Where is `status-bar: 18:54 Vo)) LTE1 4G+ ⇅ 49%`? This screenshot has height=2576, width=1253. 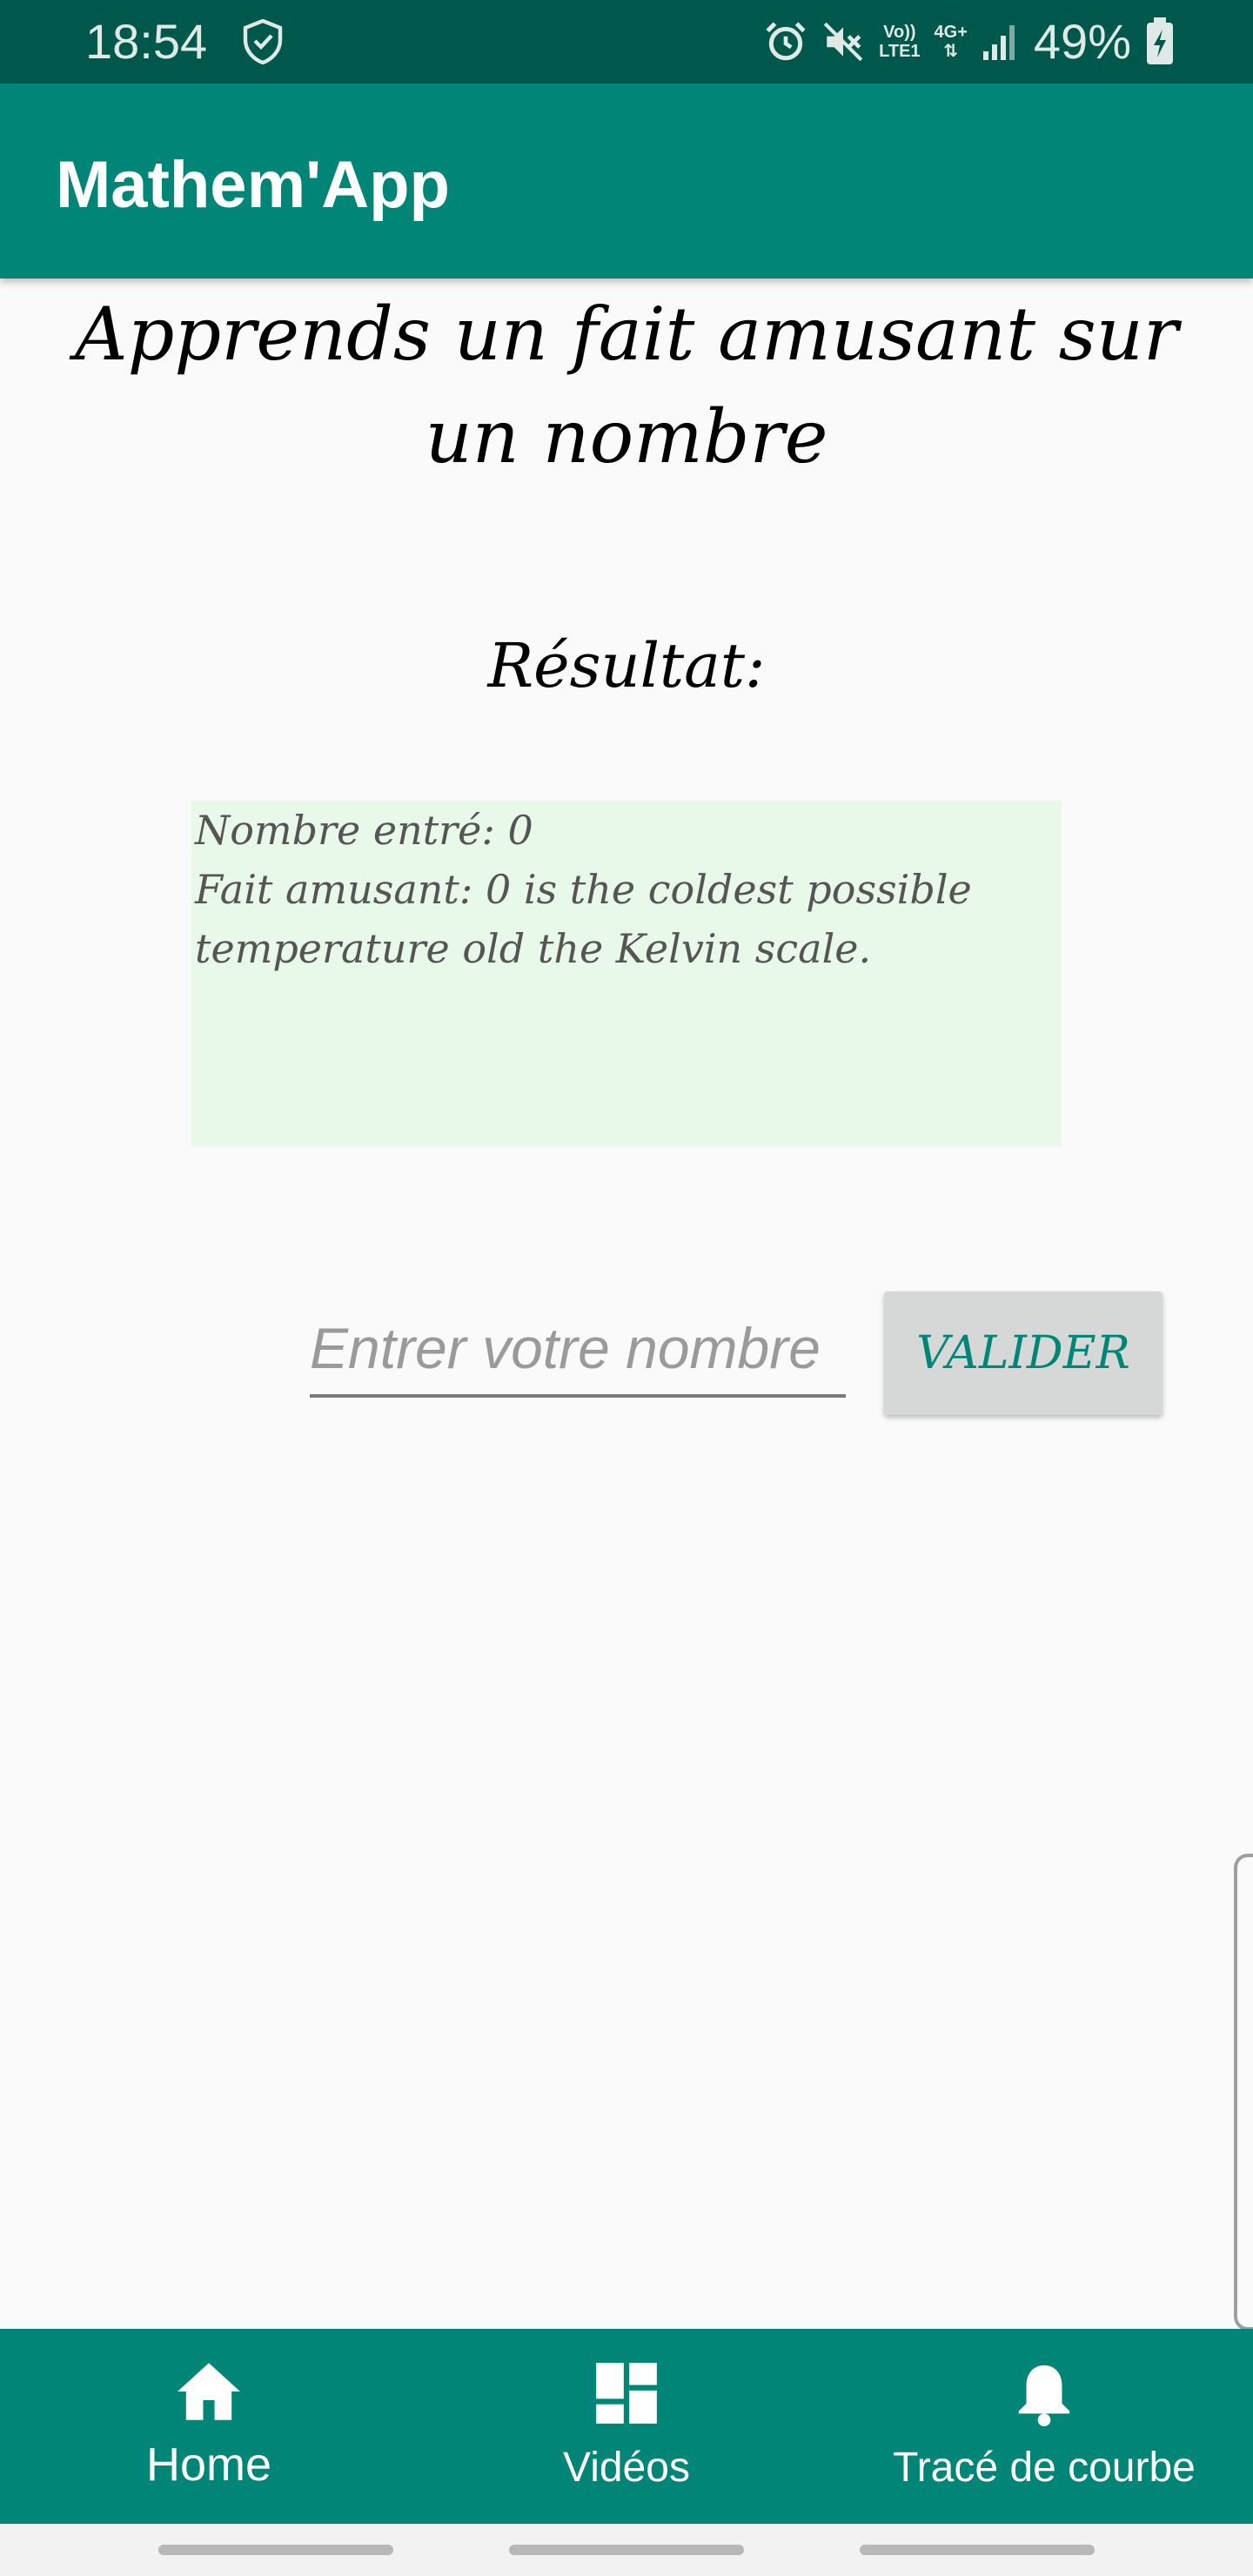
status-bar: 18:54 Vo)) LTE1 4G+ ⇅ 49% is located at coordinates (626, 42).